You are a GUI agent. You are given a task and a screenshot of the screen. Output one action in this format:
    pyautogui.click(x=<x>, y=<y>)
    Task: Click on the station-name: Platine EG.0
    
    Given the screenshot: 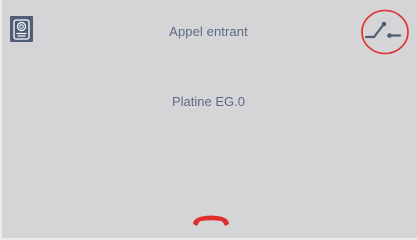 What is the action you would take?
    pyautogui.click(x=208, y=101)
    